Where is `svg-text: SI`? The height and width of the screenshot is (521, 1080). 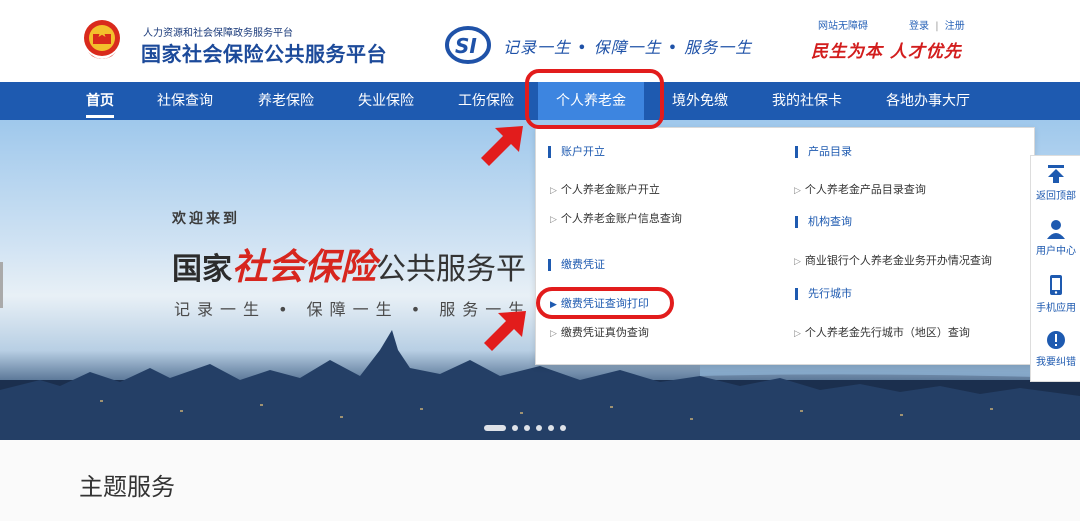 svg-text: SI is located at coordinates (466, 46).